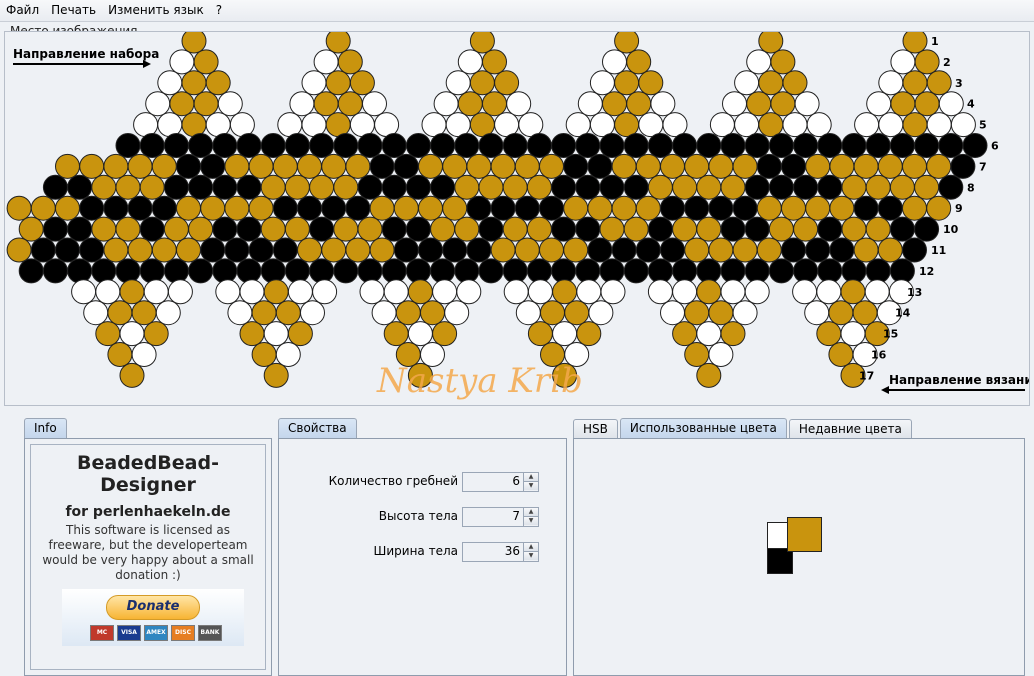 The height and width of the screenshot is (676, 1034). I want to click on tab-info: Info, so click(45, 428).